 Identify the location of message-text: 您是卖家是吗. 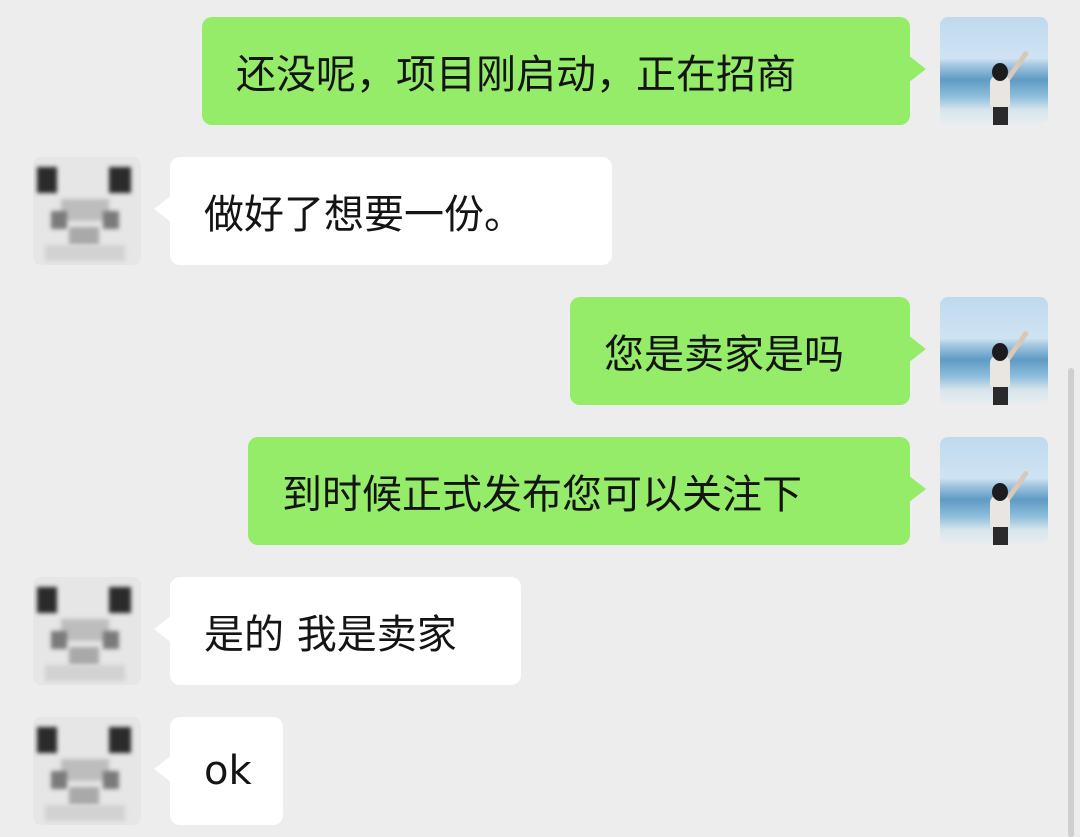
(724, 355).